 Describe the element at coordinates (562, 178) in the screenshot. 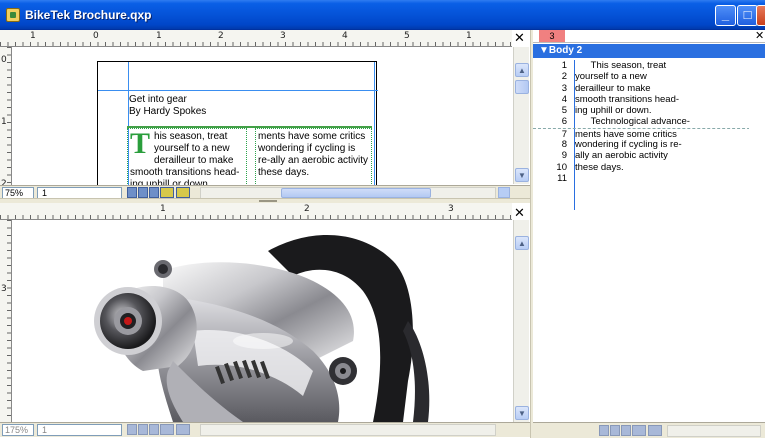

I see `line-number: 11` at that location.